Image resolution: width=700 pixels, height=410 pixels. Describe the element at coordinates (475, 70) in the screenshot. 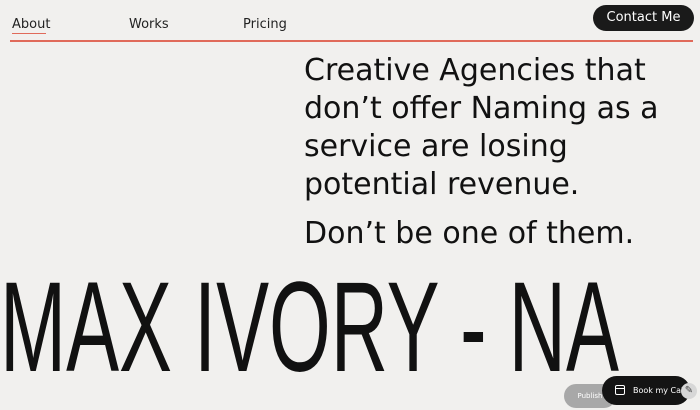

I see `headline-line: Creative Agencies that` at that location.